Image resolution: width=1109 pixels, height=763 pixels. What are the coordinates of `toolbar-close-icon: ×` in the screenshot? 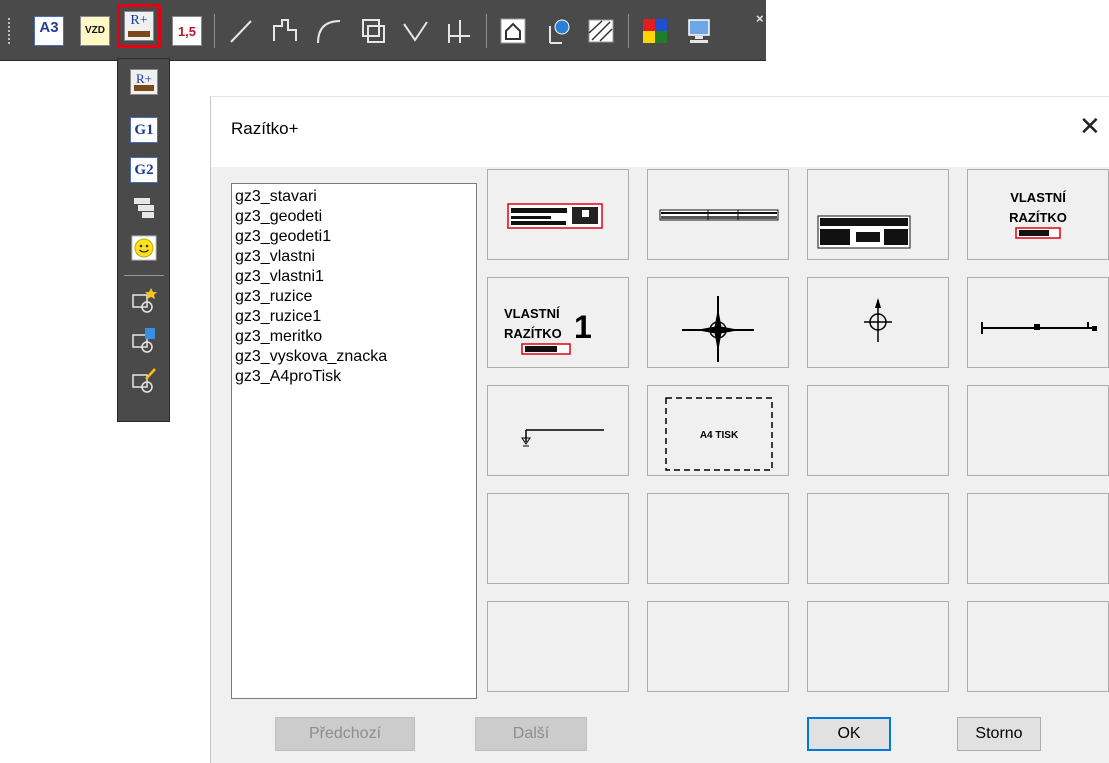 It's located at (760, 18).